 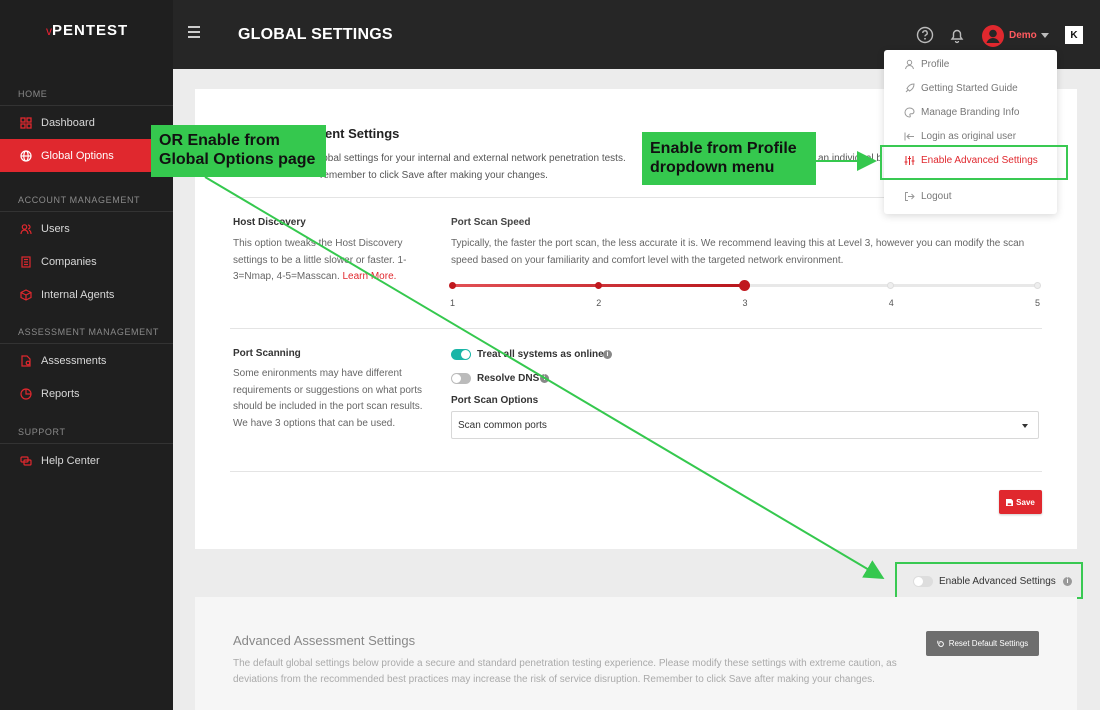 What do you see at coordinates (745, 425) in the screenshot?
I see `port-scan-options-select: Scan common ports` at bounding box center [745, 425].